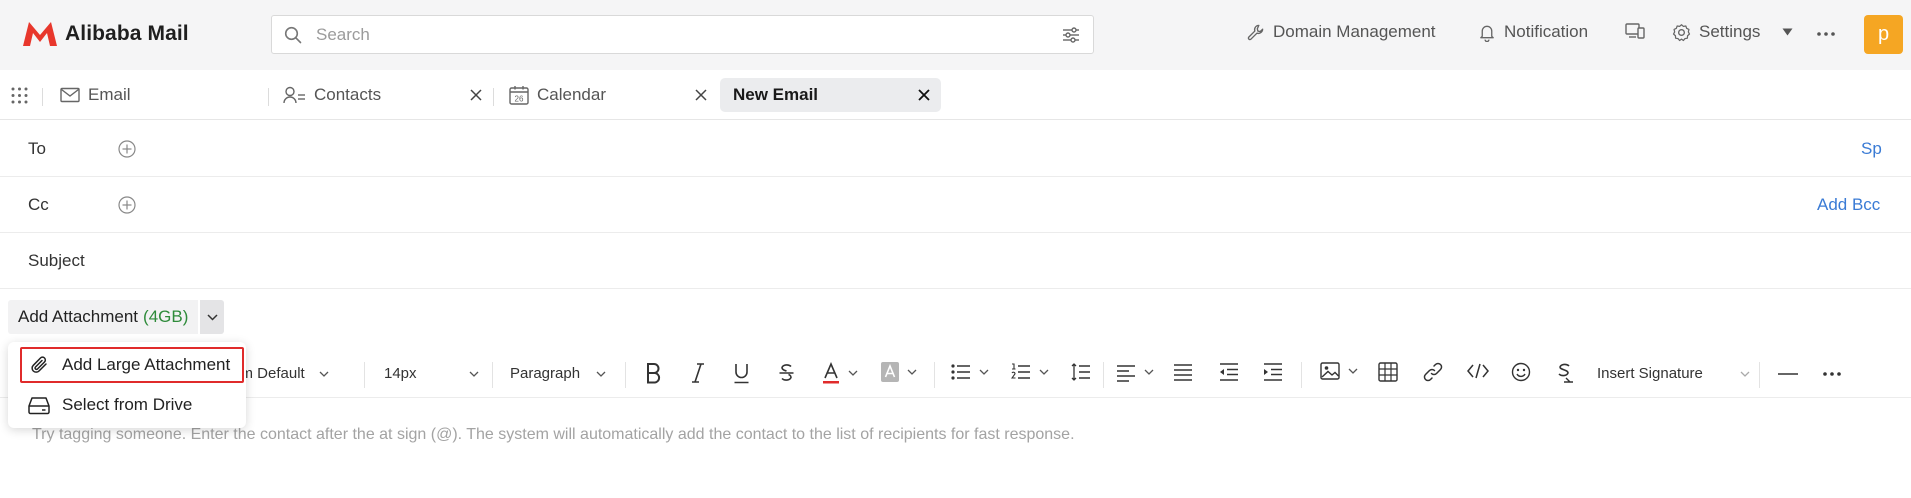 The image size is (1911, 498). I want to click on tab-email: Email, so click(160, 95).